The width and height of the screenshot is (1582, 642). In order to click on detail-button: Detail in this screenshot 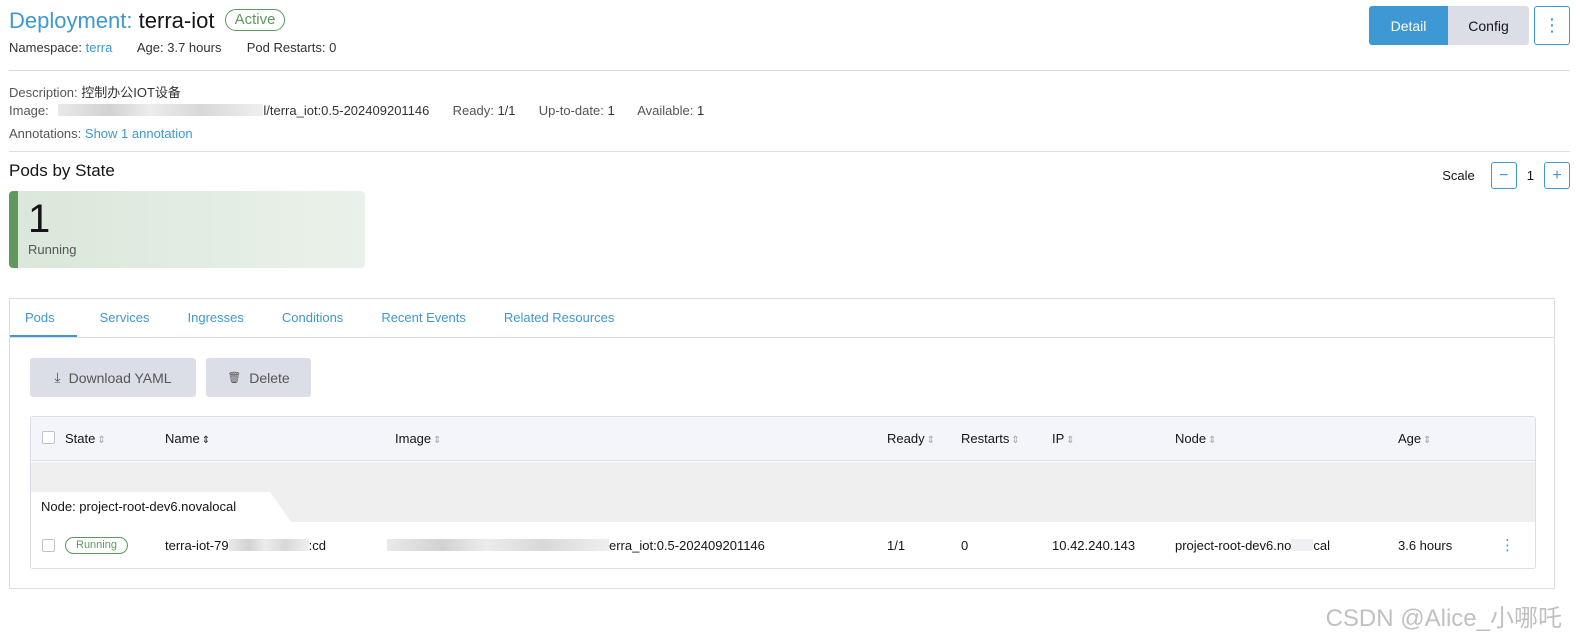, I will do `click(1408, 25)`.